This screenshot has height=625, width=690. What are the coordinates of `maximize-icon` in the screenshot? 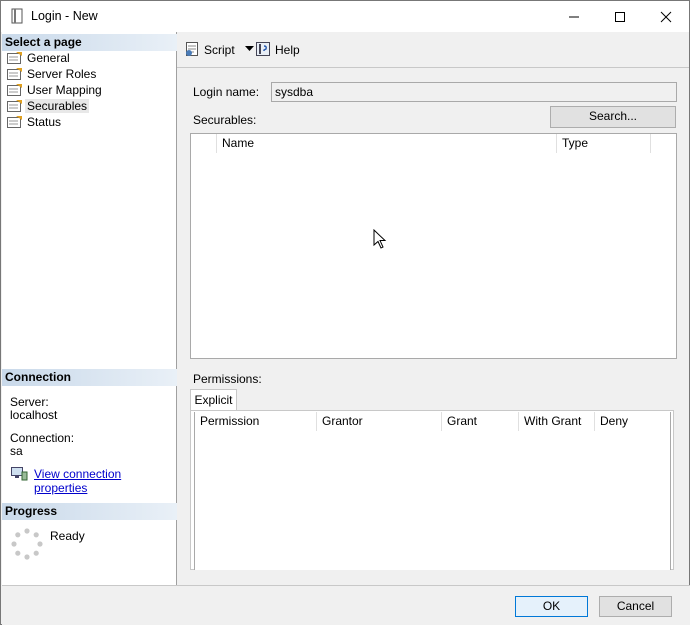 It's located at (620, 17).